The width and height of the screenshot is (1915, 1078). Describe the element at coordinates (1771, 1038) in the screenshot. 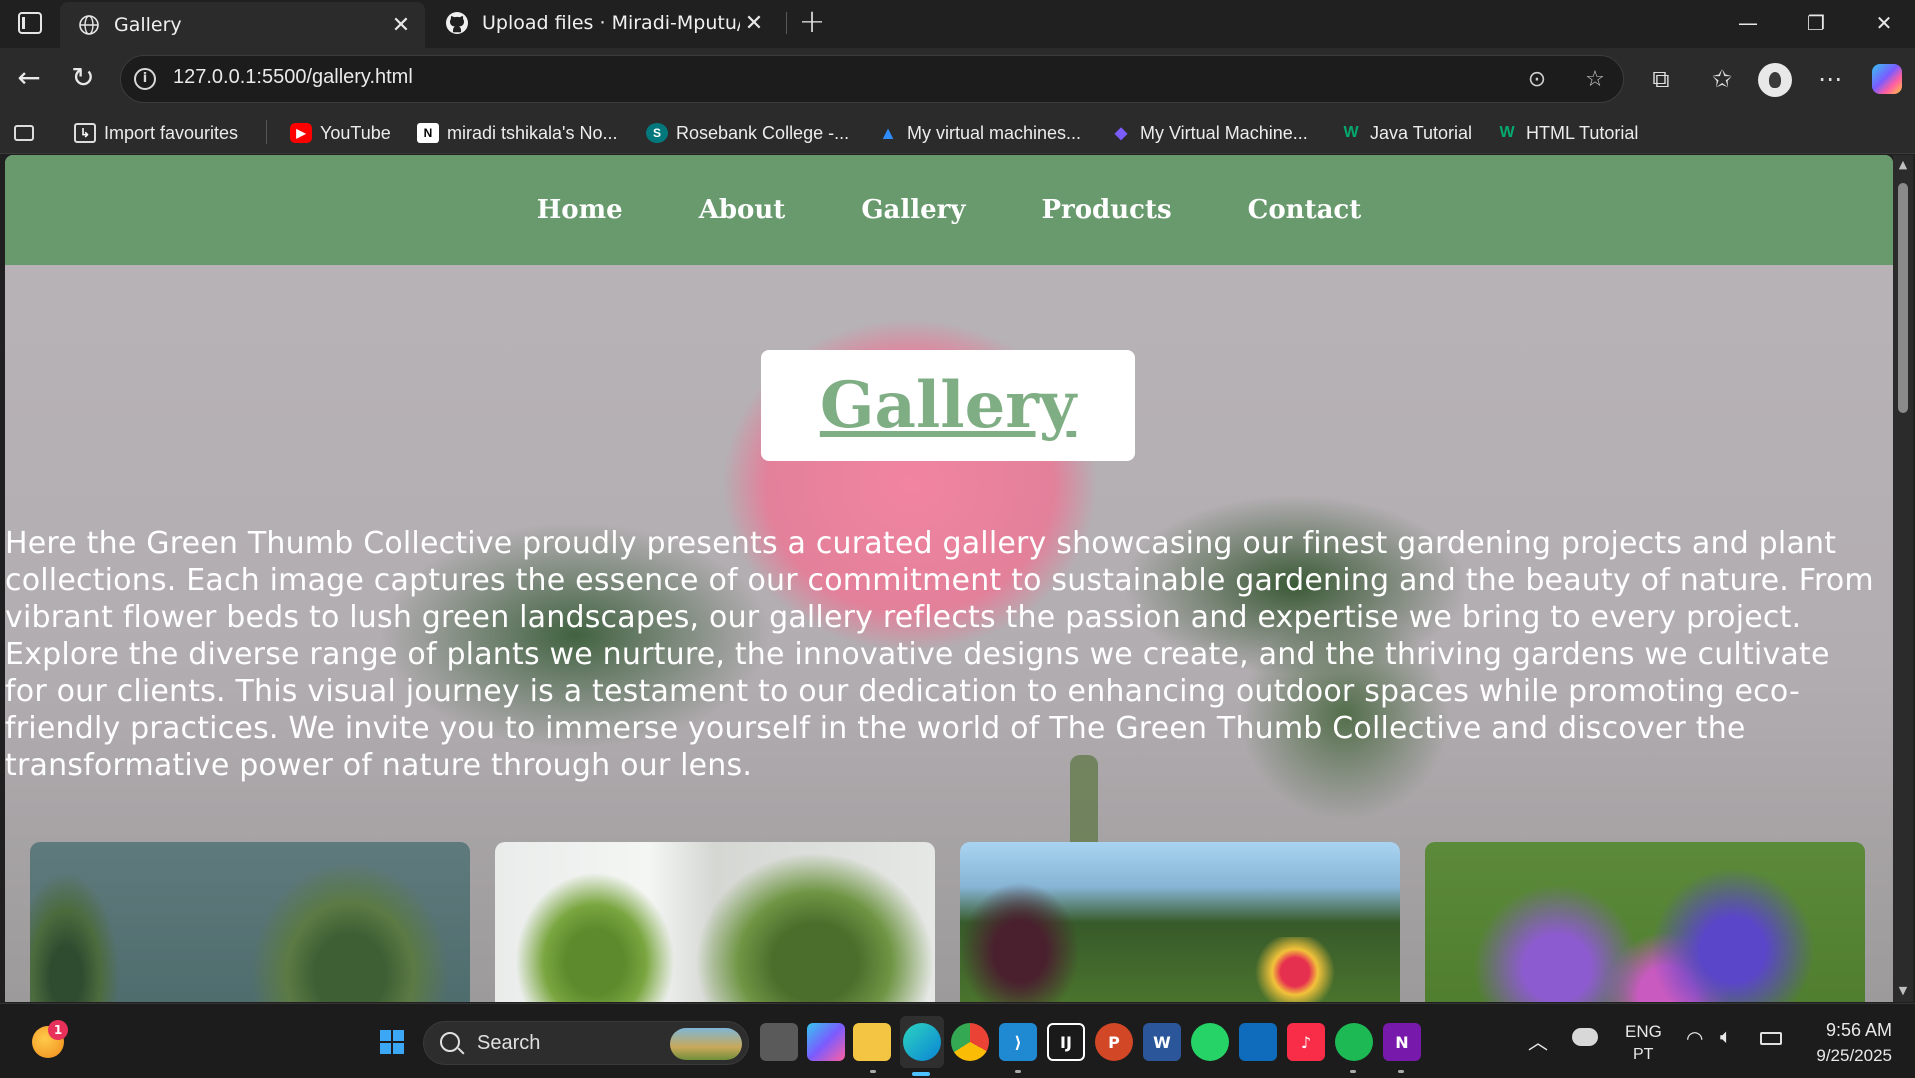

I see `battery-icon` at that location.